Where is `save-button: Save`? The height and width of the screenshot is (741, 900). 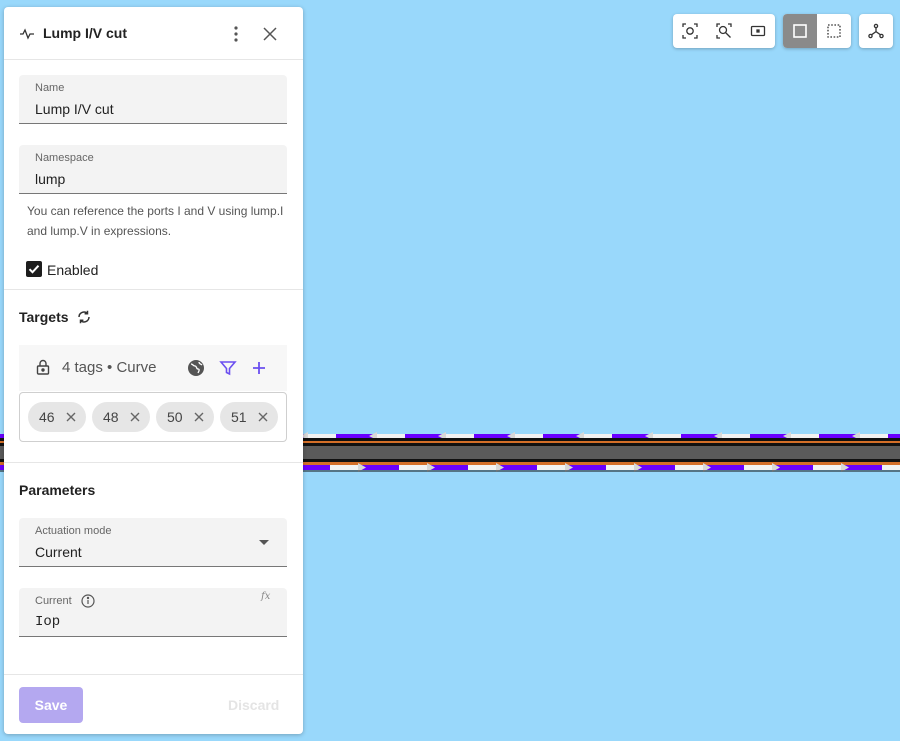 save-button: Save is located at coordinates (51, 705).